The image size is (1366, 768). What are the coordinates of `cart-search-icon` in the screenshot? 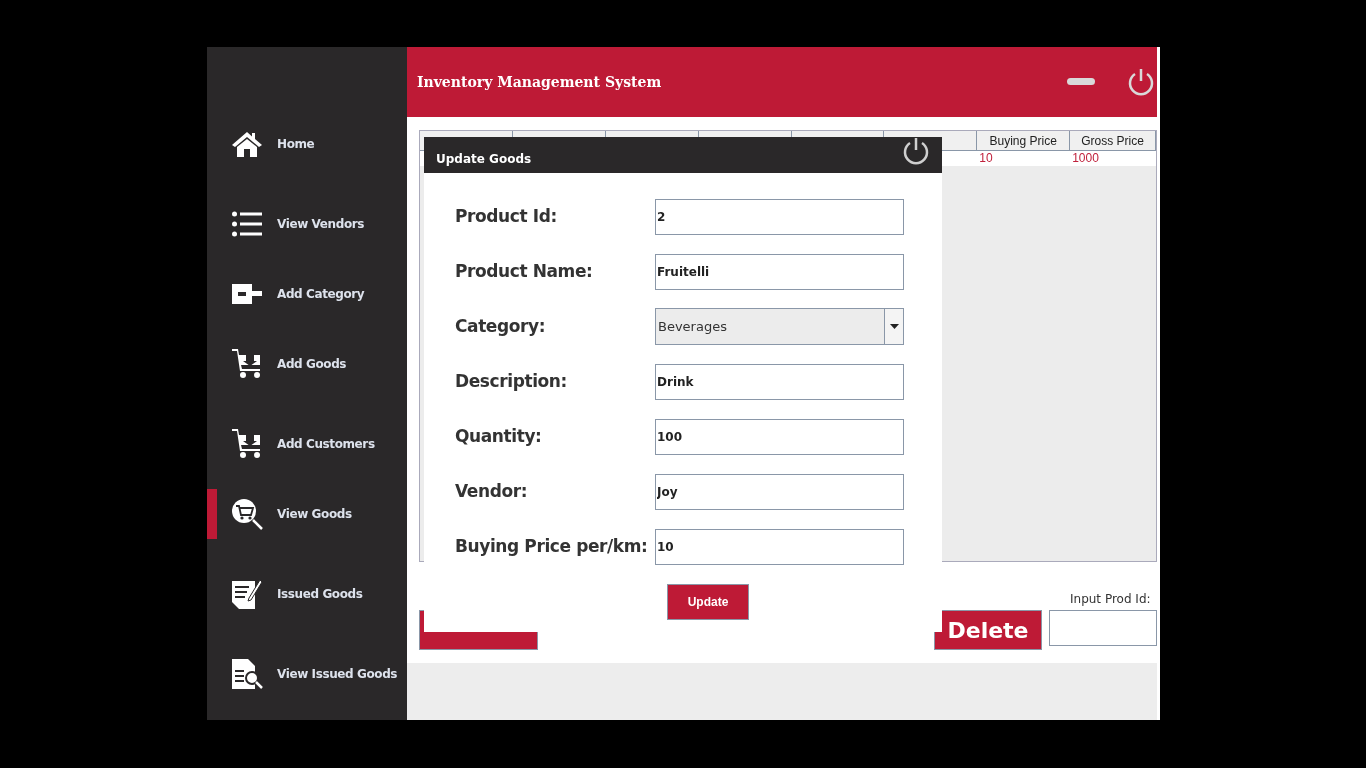 It's located at (247, 514).